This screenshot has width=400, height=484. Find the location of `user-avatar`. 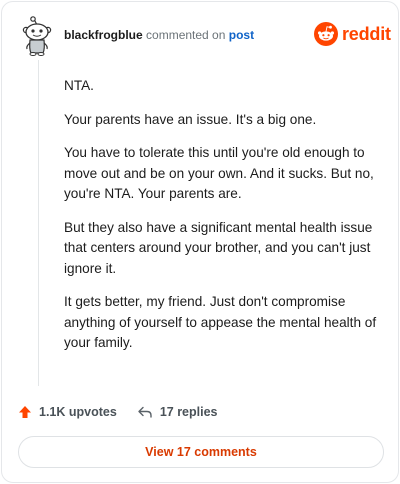

user-avatar is located at coordinates (38, 36).